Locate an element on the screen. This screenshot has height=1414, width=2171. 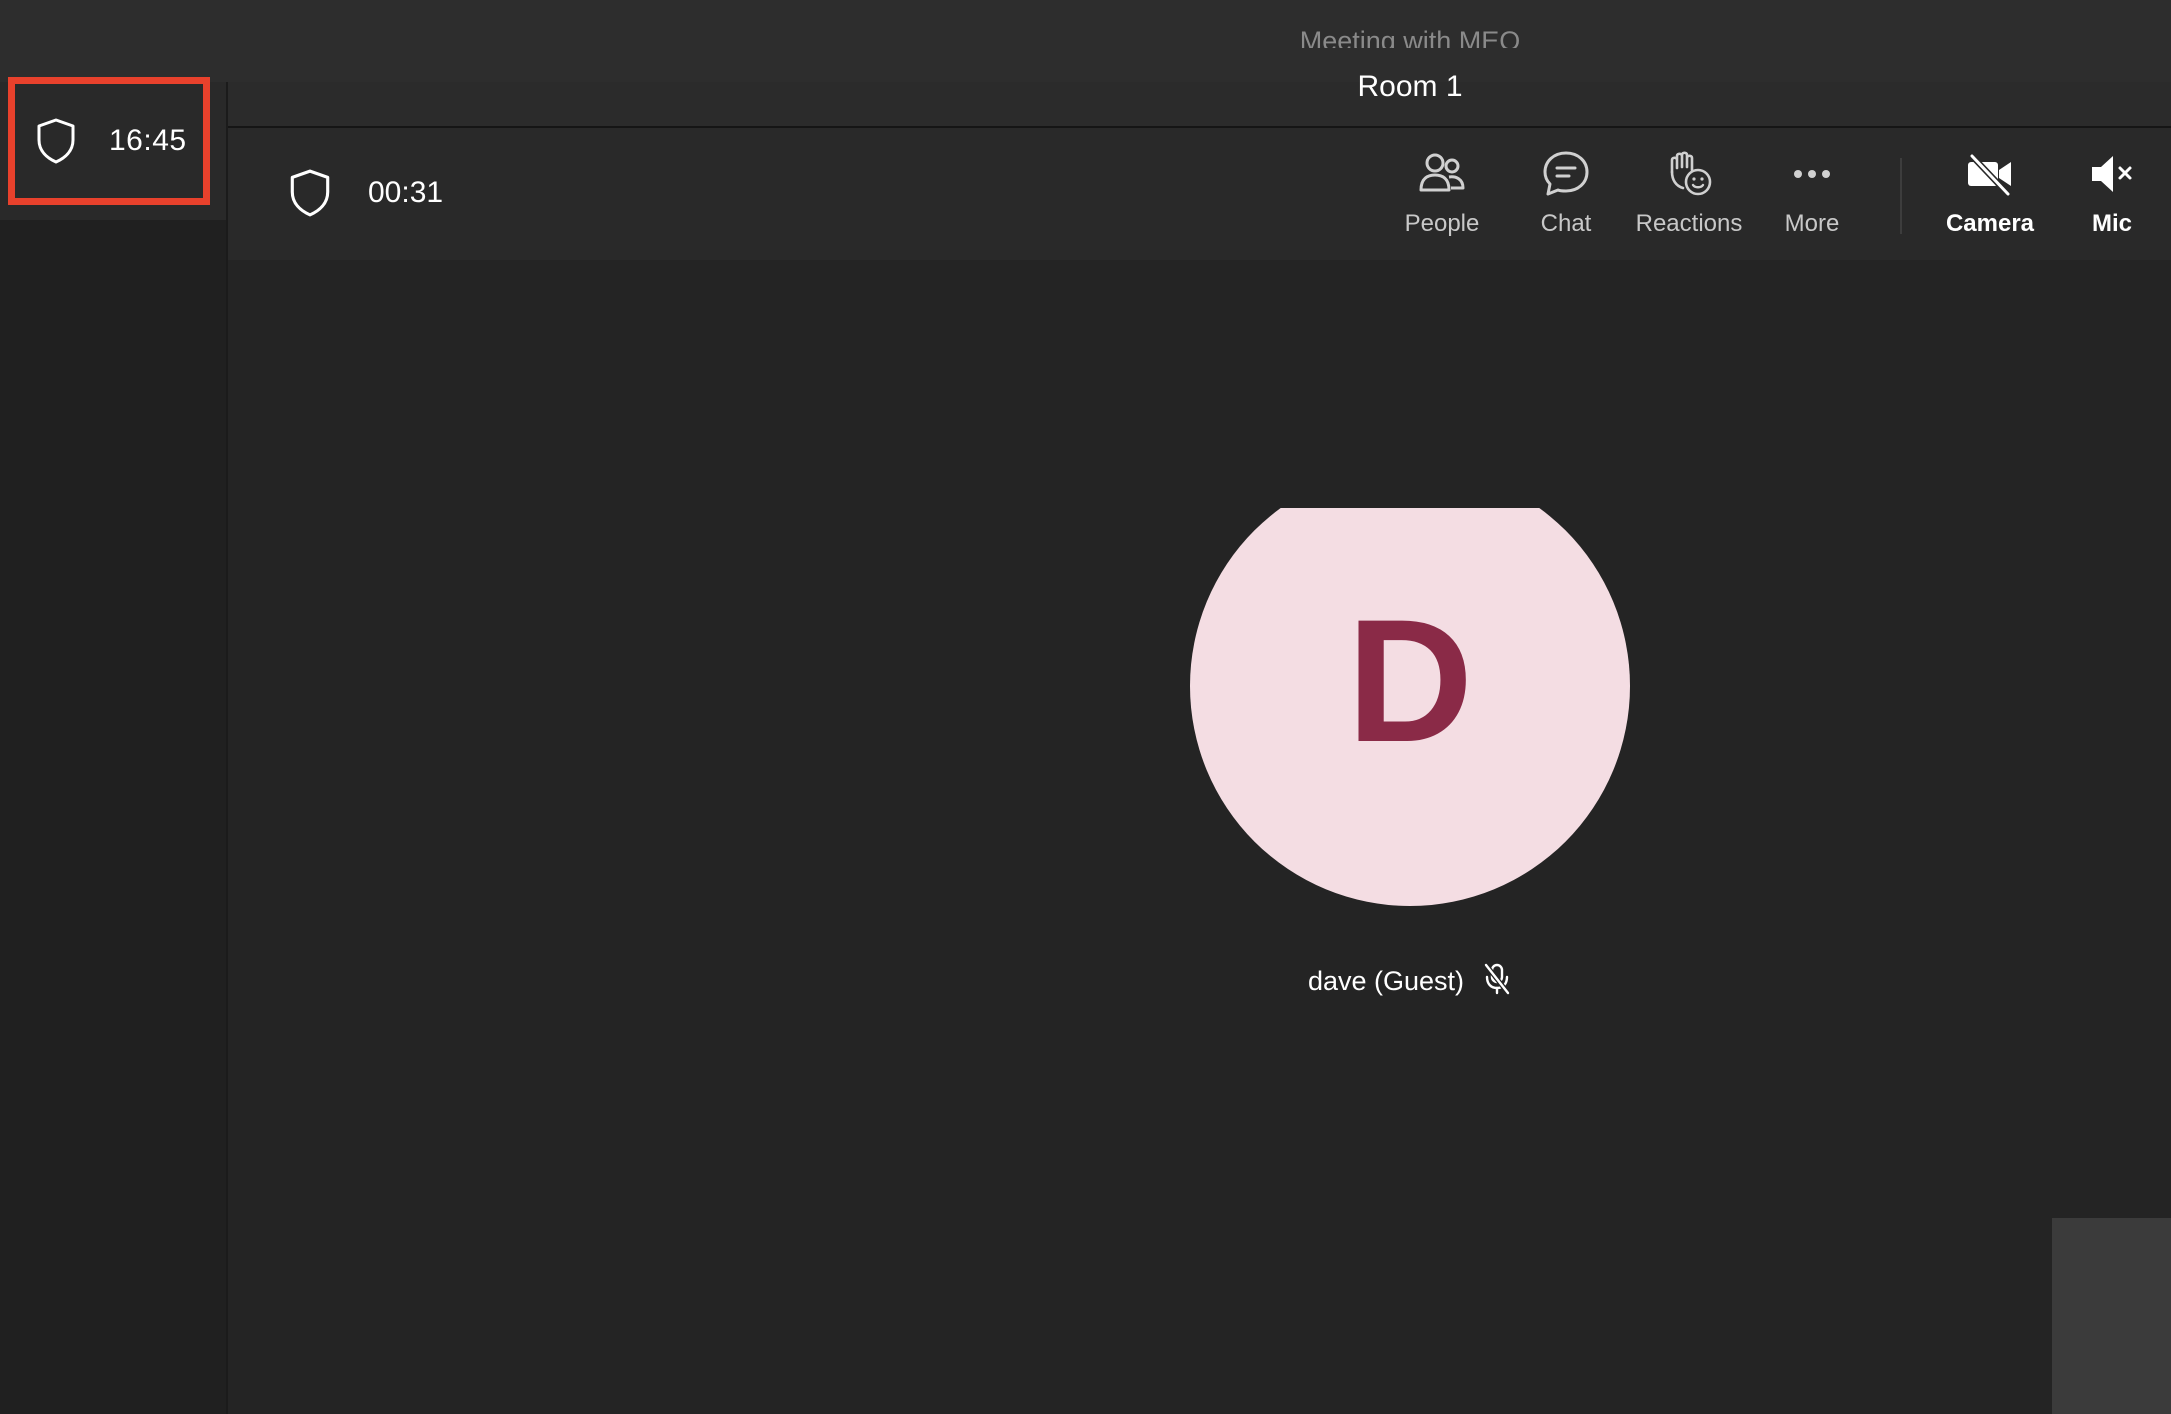
camera-off-icon is located at coordinates (1990, 174).